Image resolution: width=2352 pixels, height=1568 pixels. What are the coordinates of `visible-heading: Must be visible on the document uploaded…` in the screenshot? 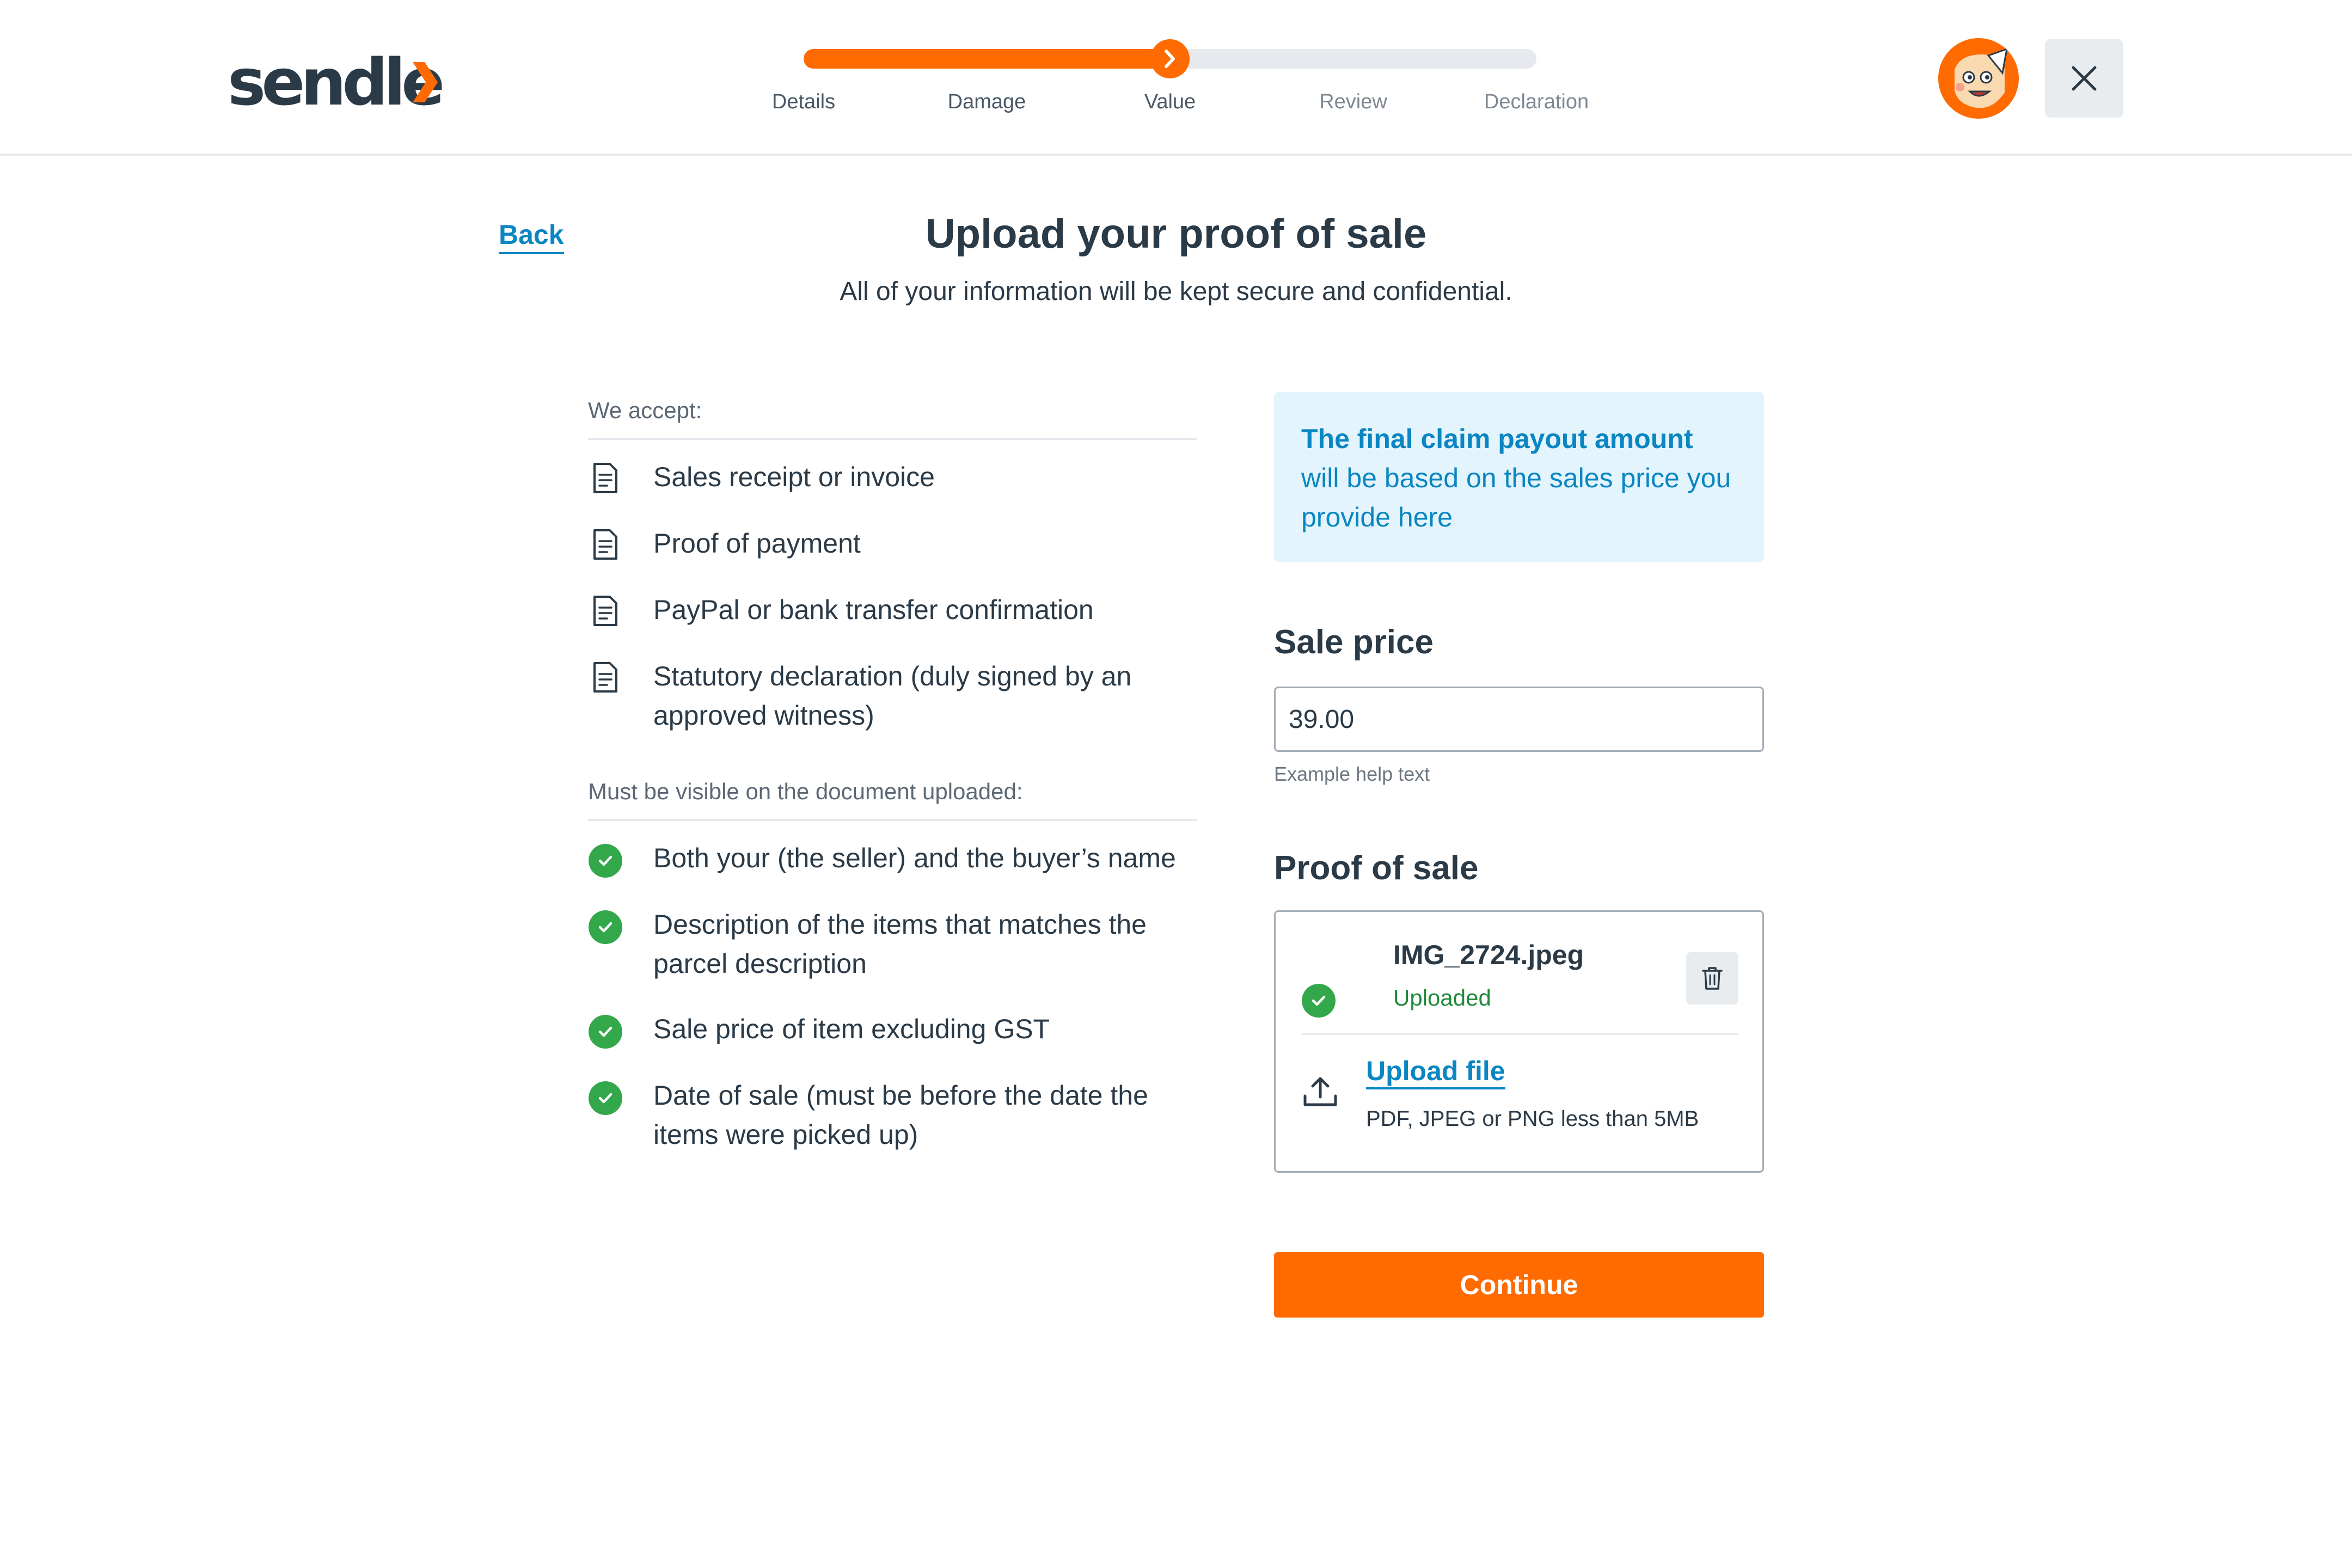 It's located at (892, 800).